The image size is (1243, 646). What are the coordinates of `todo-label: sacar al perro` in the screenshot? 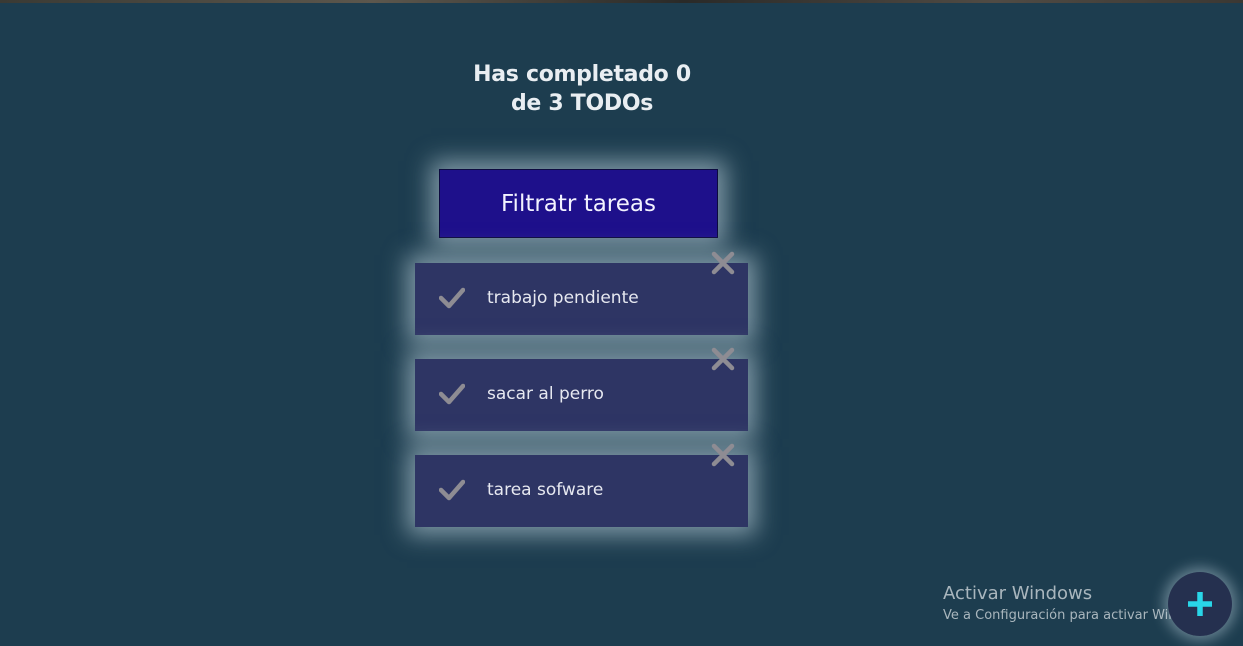 It's located at (545, 394).